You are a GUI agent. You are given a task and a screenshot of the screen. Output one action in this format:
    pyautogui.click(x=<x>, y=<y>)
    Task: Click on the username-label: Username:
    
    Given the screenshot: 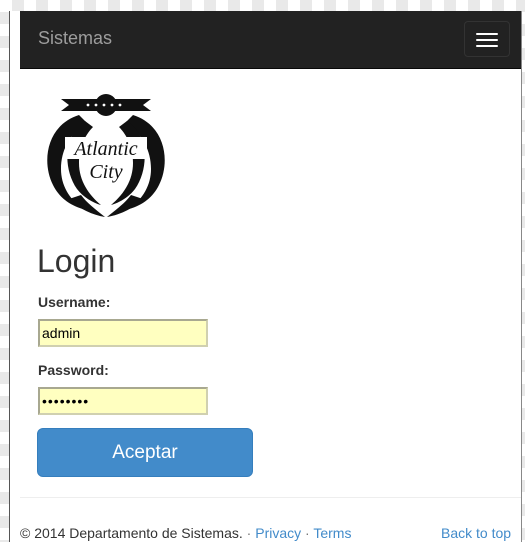 What is the action you would take?
    pyautogui.click(x=74, y=302)
    